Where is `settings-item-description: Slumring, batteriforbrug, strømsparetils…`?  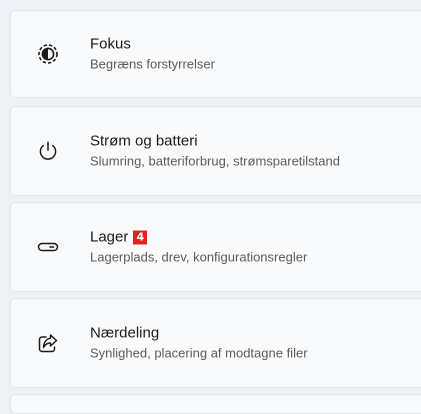
settings-item-description: Slumring, batteriforbrug, strømsparetils… is located at coordinates (215, 161).